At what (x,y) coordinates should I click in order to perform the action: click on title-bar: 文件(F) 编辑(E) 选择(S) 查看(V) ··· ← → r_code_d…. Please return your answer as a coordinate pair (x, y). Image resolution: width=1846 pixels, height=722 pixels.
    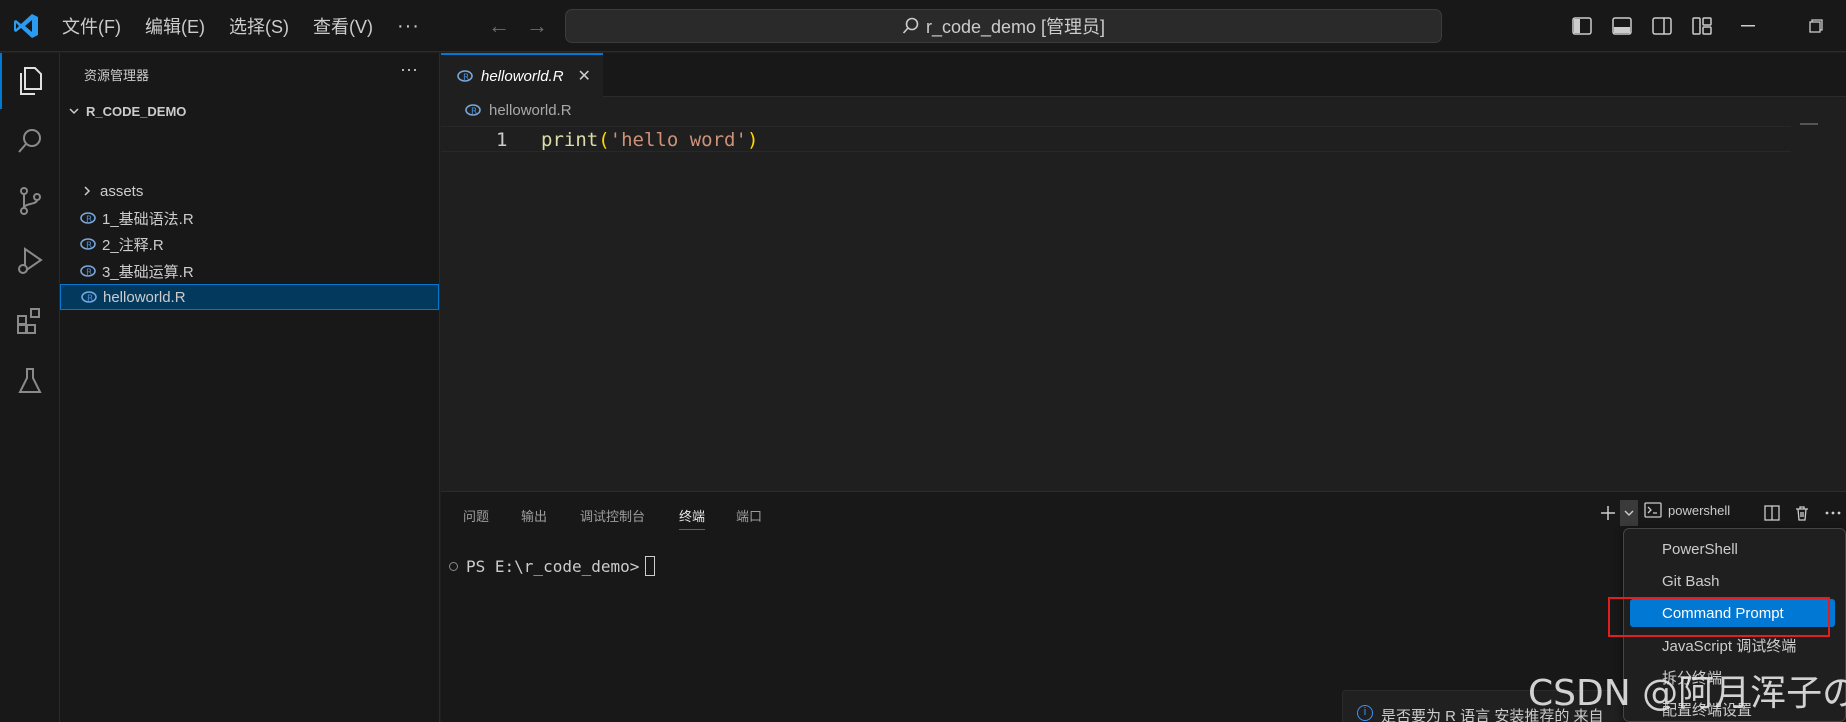
    Looking at the image, I should click on (923, 26).